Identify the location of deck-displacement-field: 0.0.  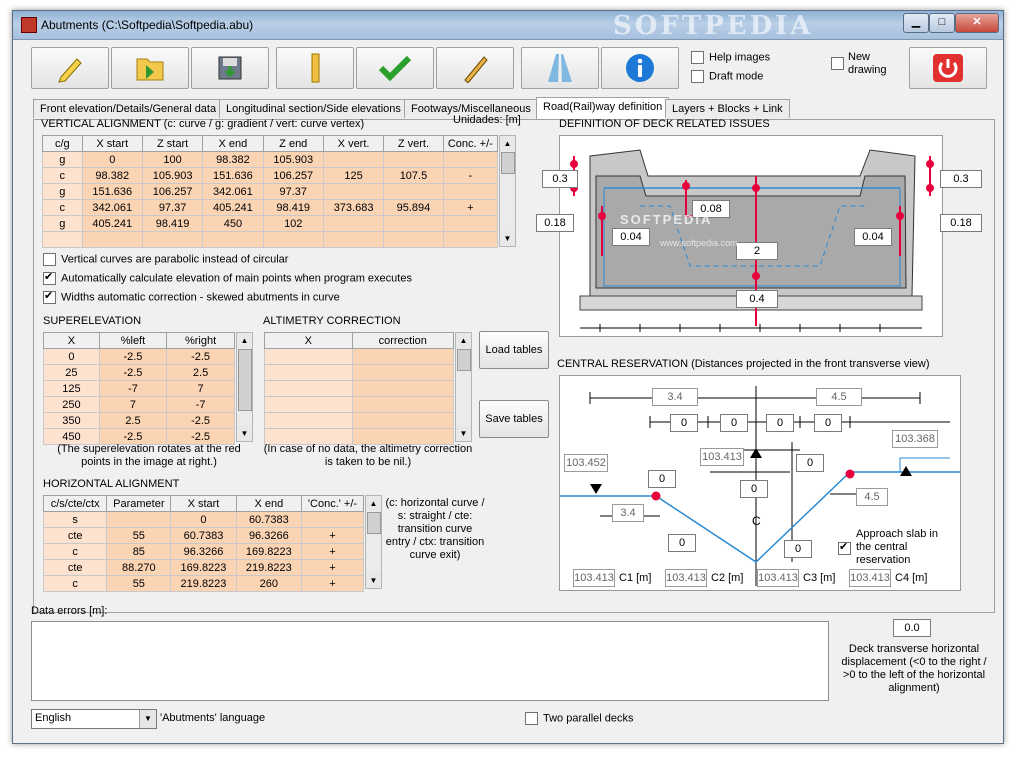
(912, 628).